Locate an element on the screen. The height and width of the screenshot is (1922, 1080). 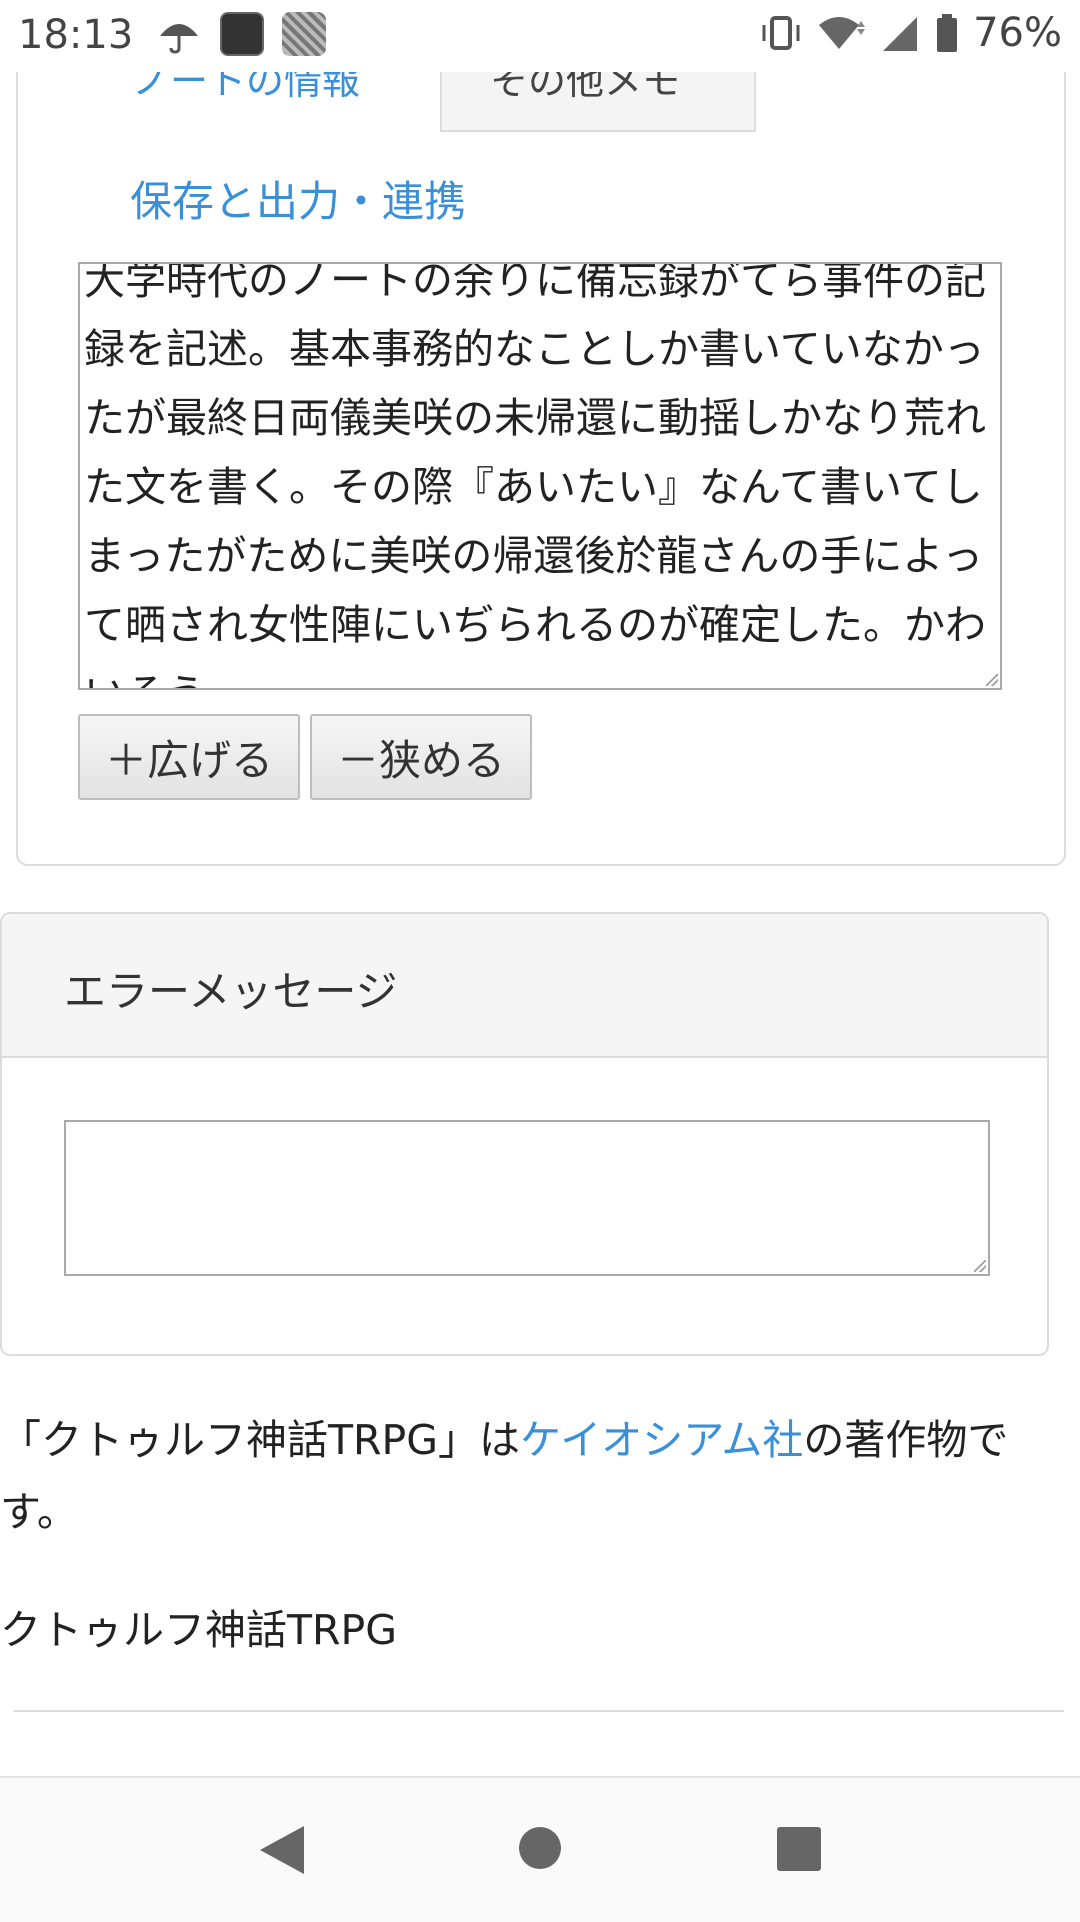
umbrella-icon is located at coordinates (179, 39).